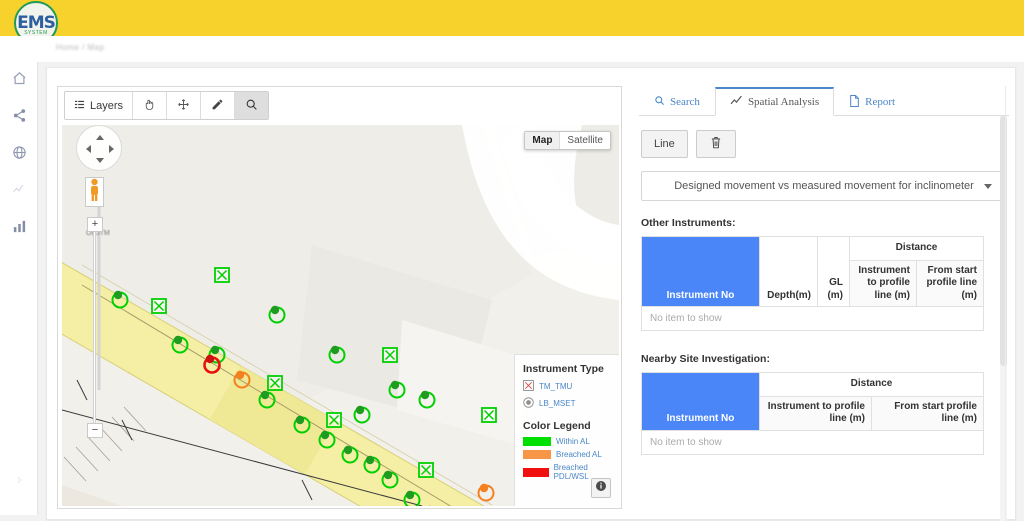 Image resolution: width=1024 pixels, height=521 pixels. I want to click on col-depth: Depth(m), so click(789, 272).